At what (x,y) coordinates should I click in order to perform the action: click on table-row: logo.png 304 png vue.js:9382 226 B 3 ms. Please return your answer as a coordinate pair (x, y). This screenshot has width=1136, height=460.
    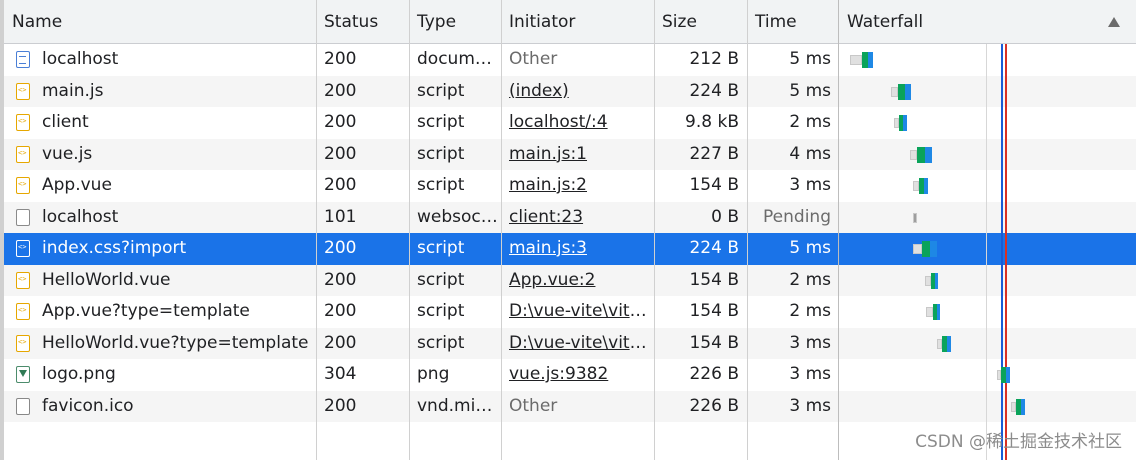
    Looking at the image, I should click on (570, 375).